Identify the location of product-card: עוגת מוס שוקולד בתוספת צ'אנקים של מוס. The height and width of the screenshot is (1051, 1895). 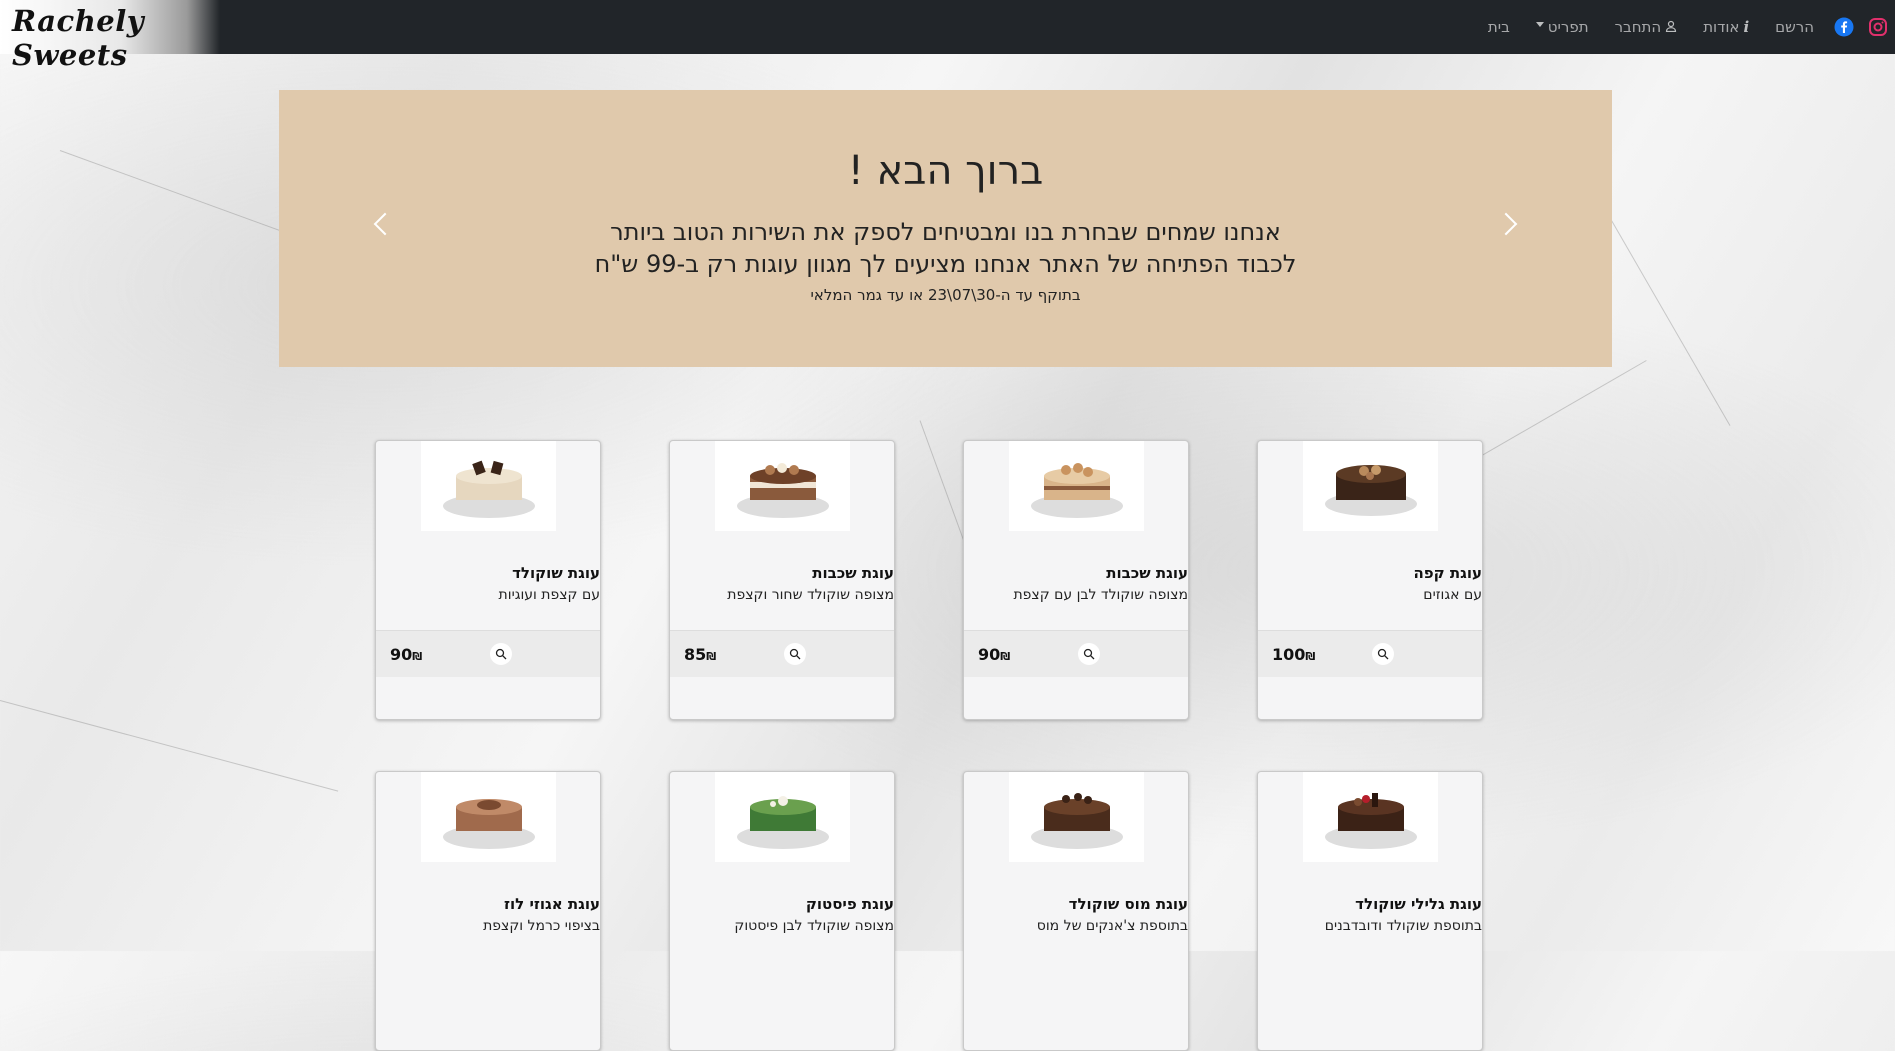
(1076, 911).